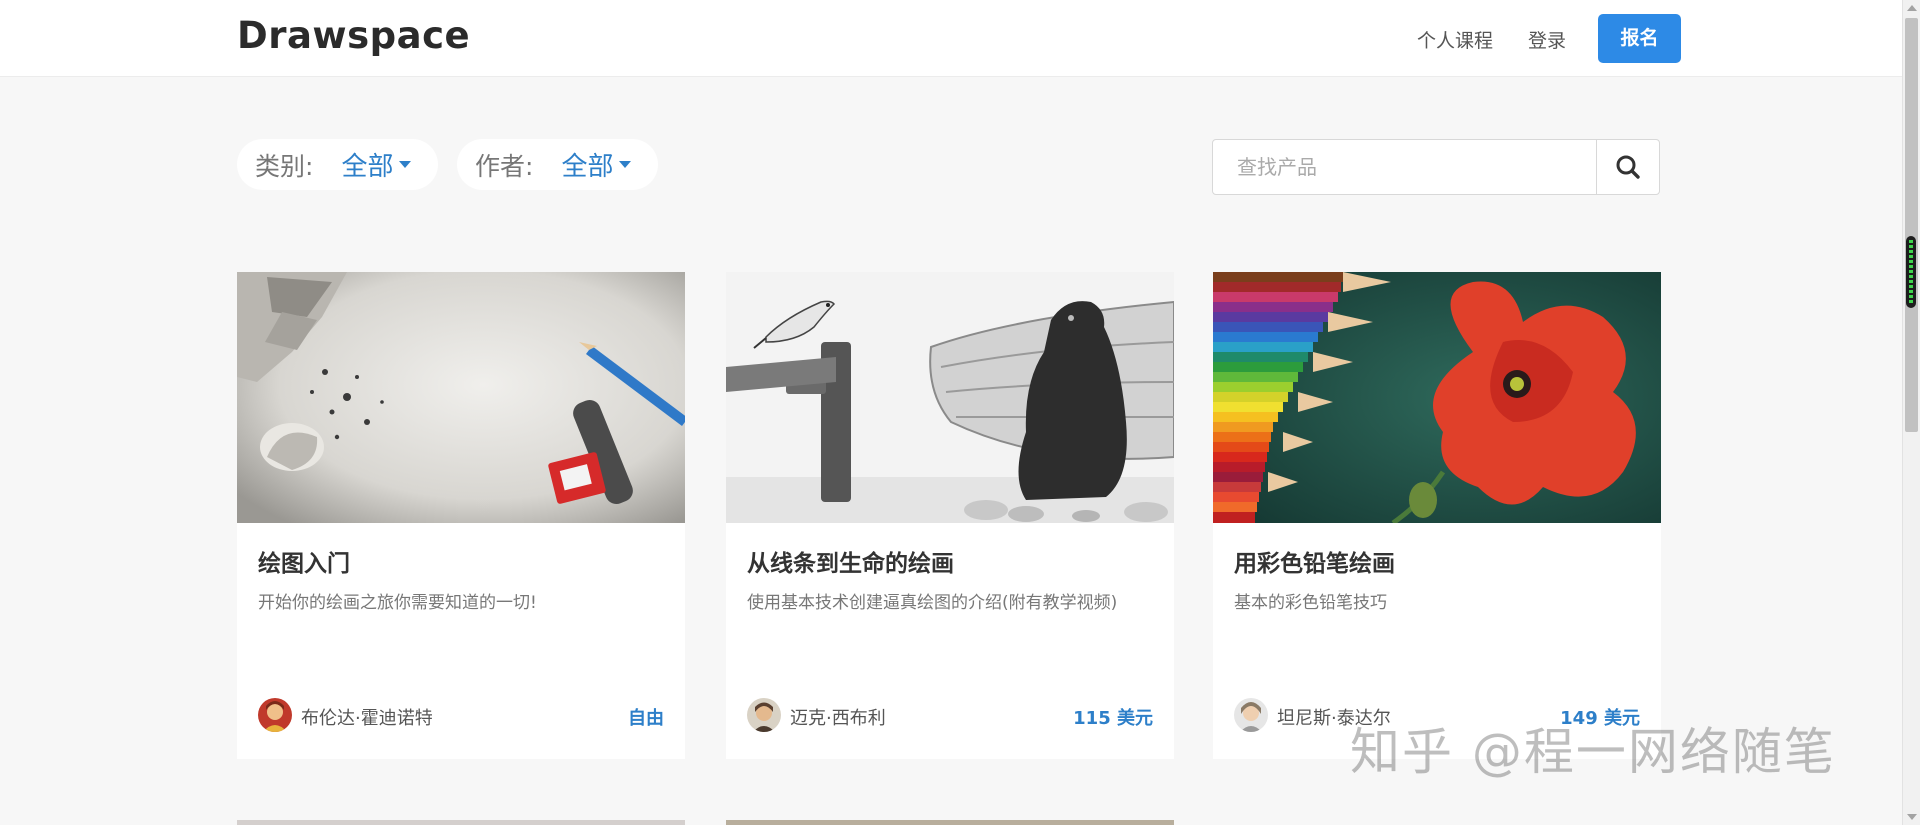 The height and width of the screenshot is (825, 1920). Describe the element at coordinates (1912, 817) in the screenshot. I see `scroll-down-icon` at that location.